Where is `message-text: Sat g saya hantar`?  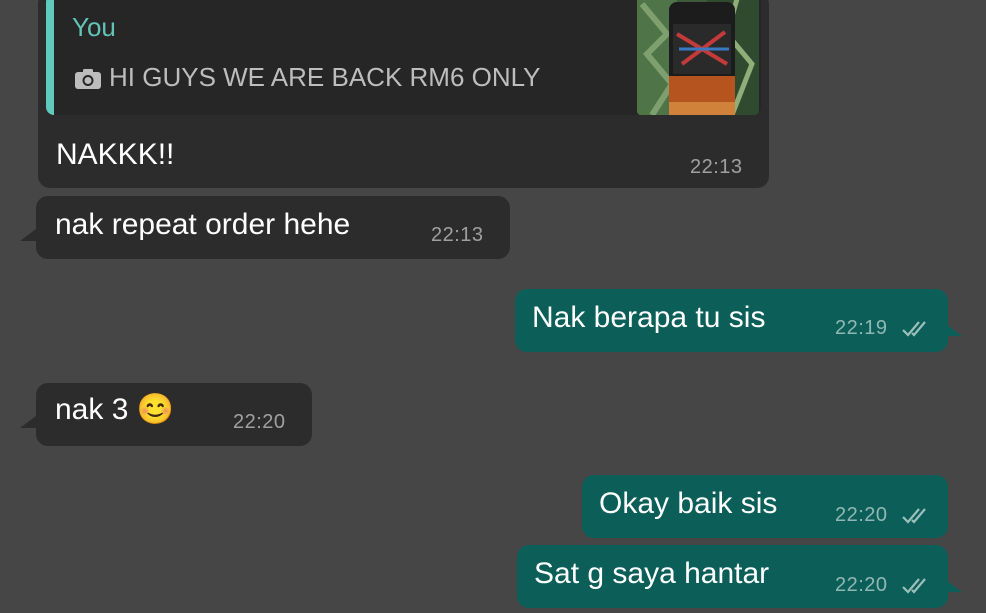 message-text: Sat g saya hantar is located at coordinates (652, 573).